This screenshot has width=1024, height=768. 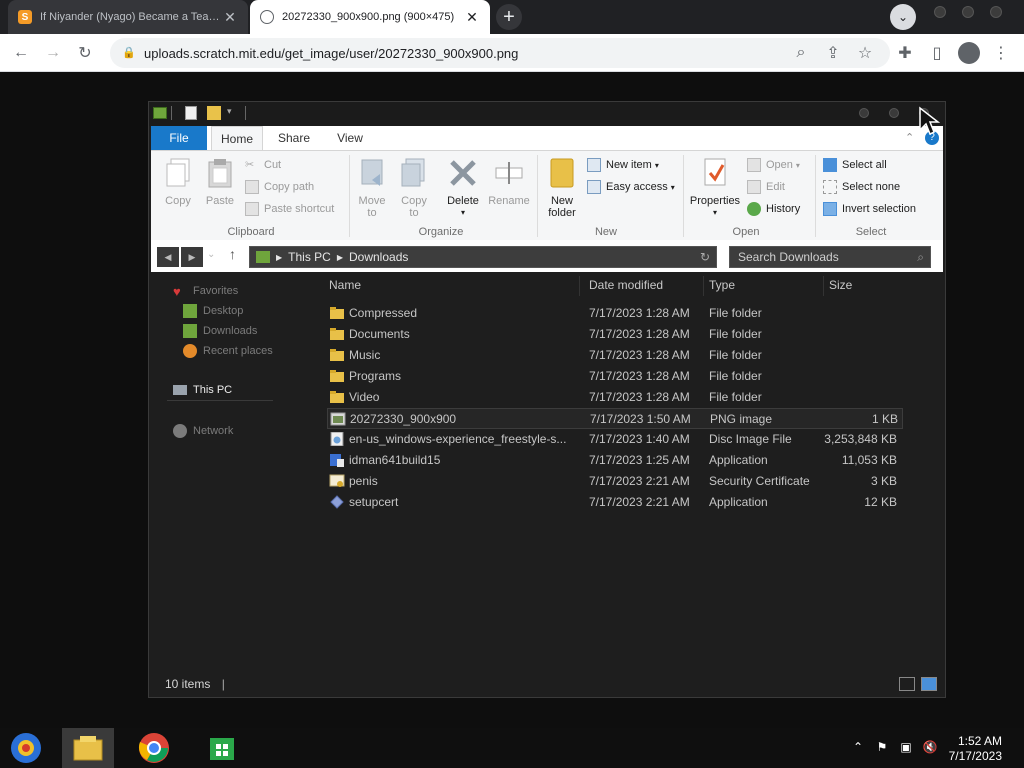 I want to click on new-item-button: New item ▾, so click(x=623, y=165).